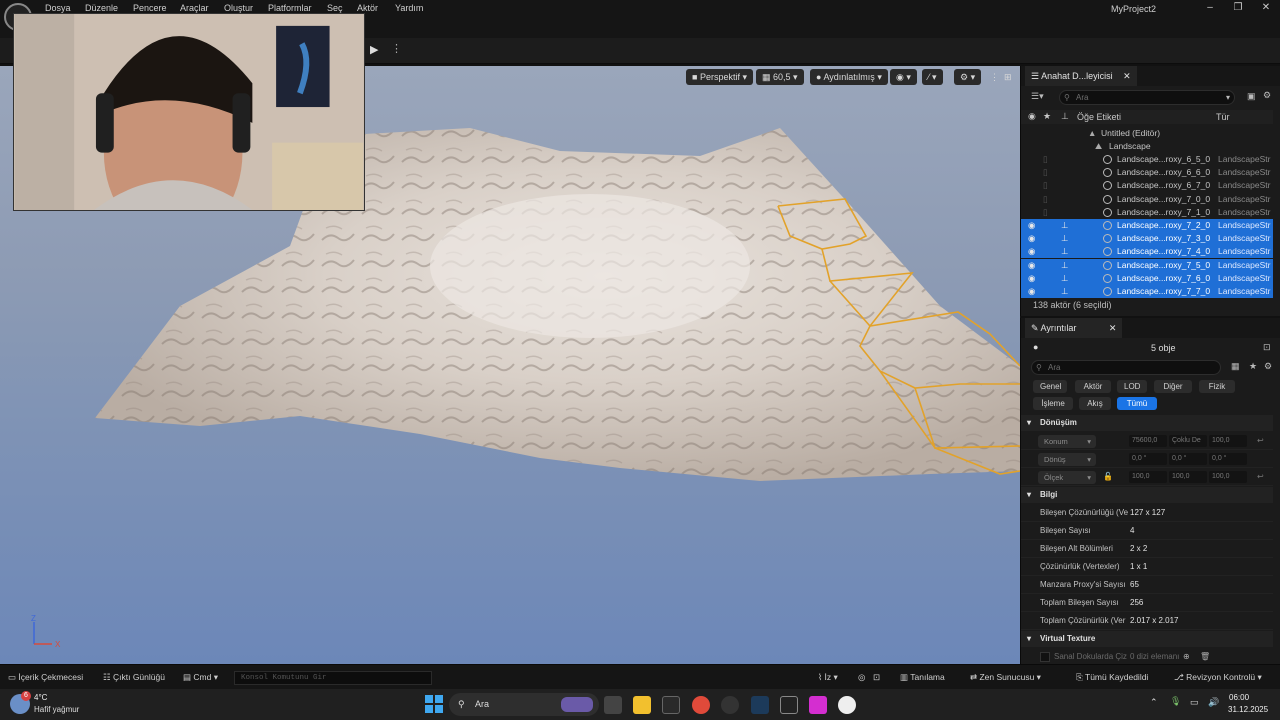 The width and height of the screenshot is (1280, 720). Describe the element at coordinates (818, 705) in the screenshot. I see `app-icon` at that location.